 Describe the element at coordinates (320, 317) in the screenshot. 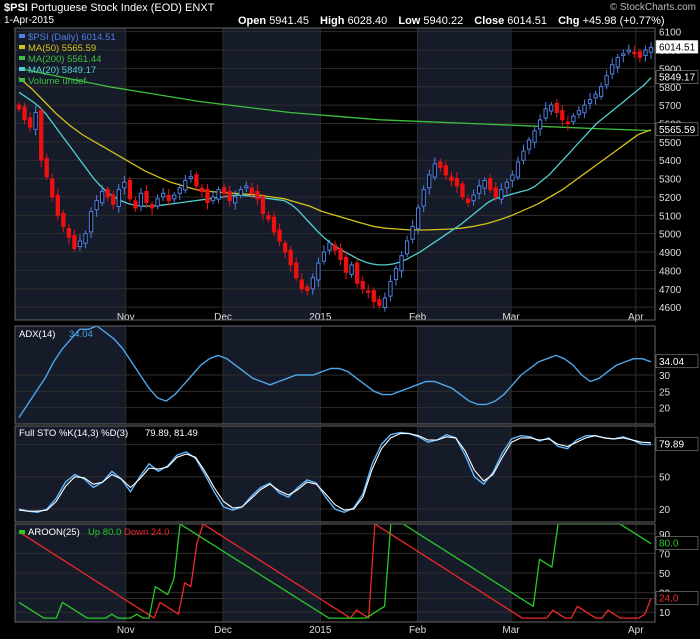

I see `x-tick-label: 2015` at that location.